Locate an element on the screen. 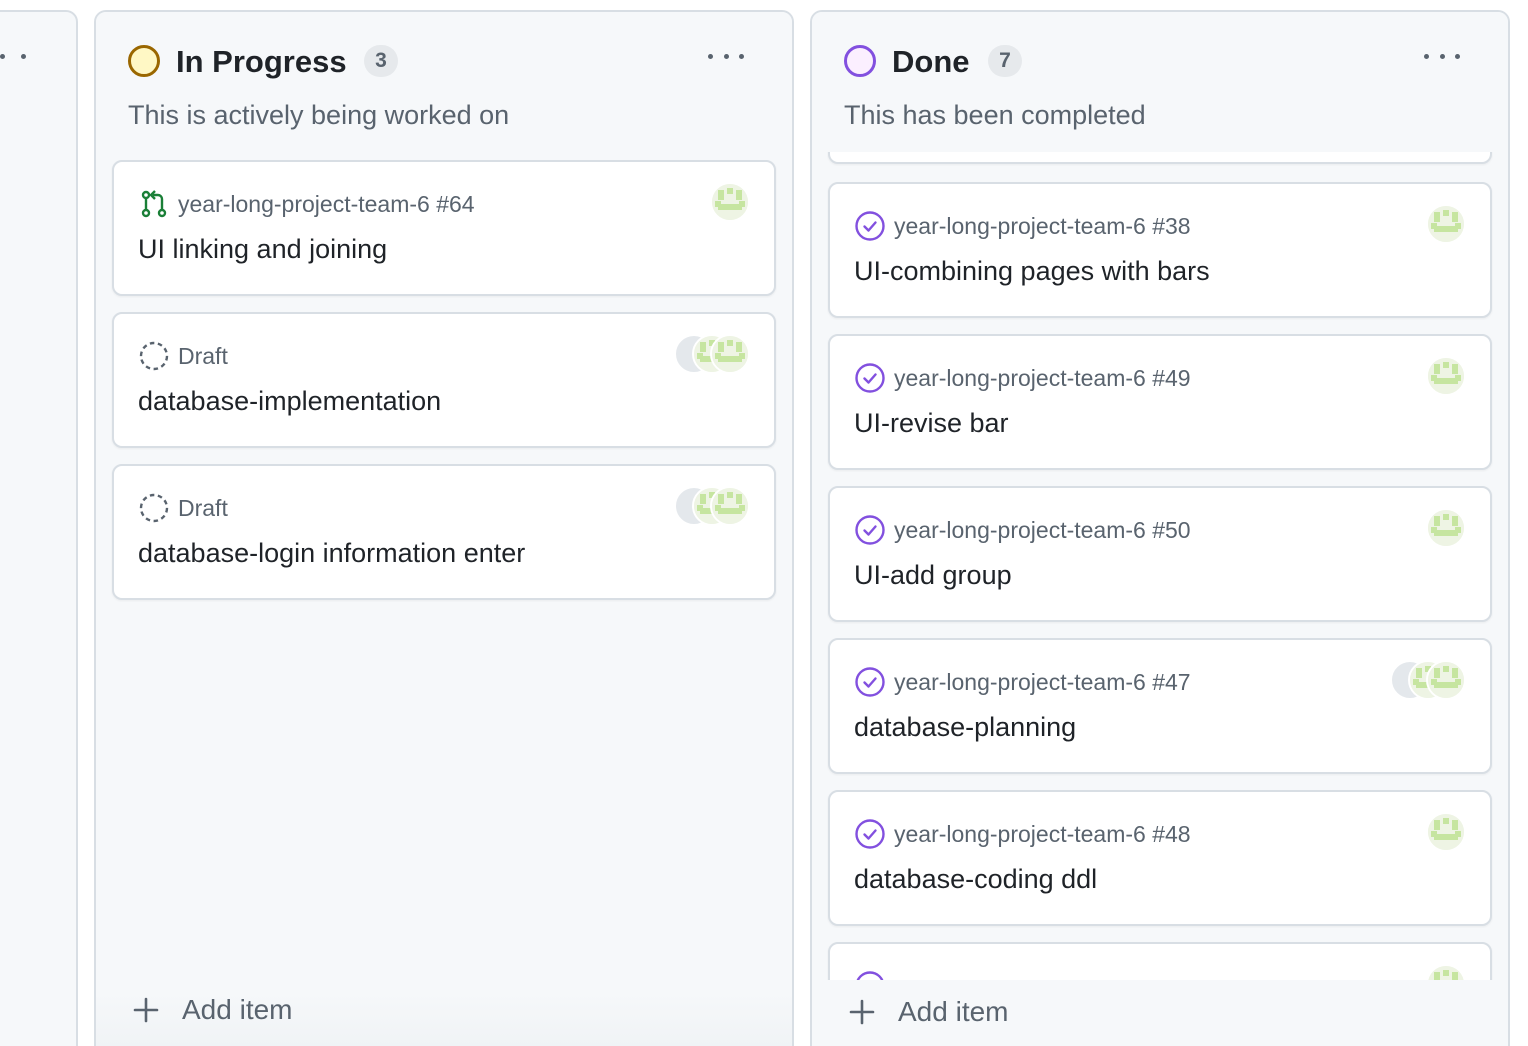  card-meta: year-long-project-team-6 #48 is located at coordinates (1022, 834).